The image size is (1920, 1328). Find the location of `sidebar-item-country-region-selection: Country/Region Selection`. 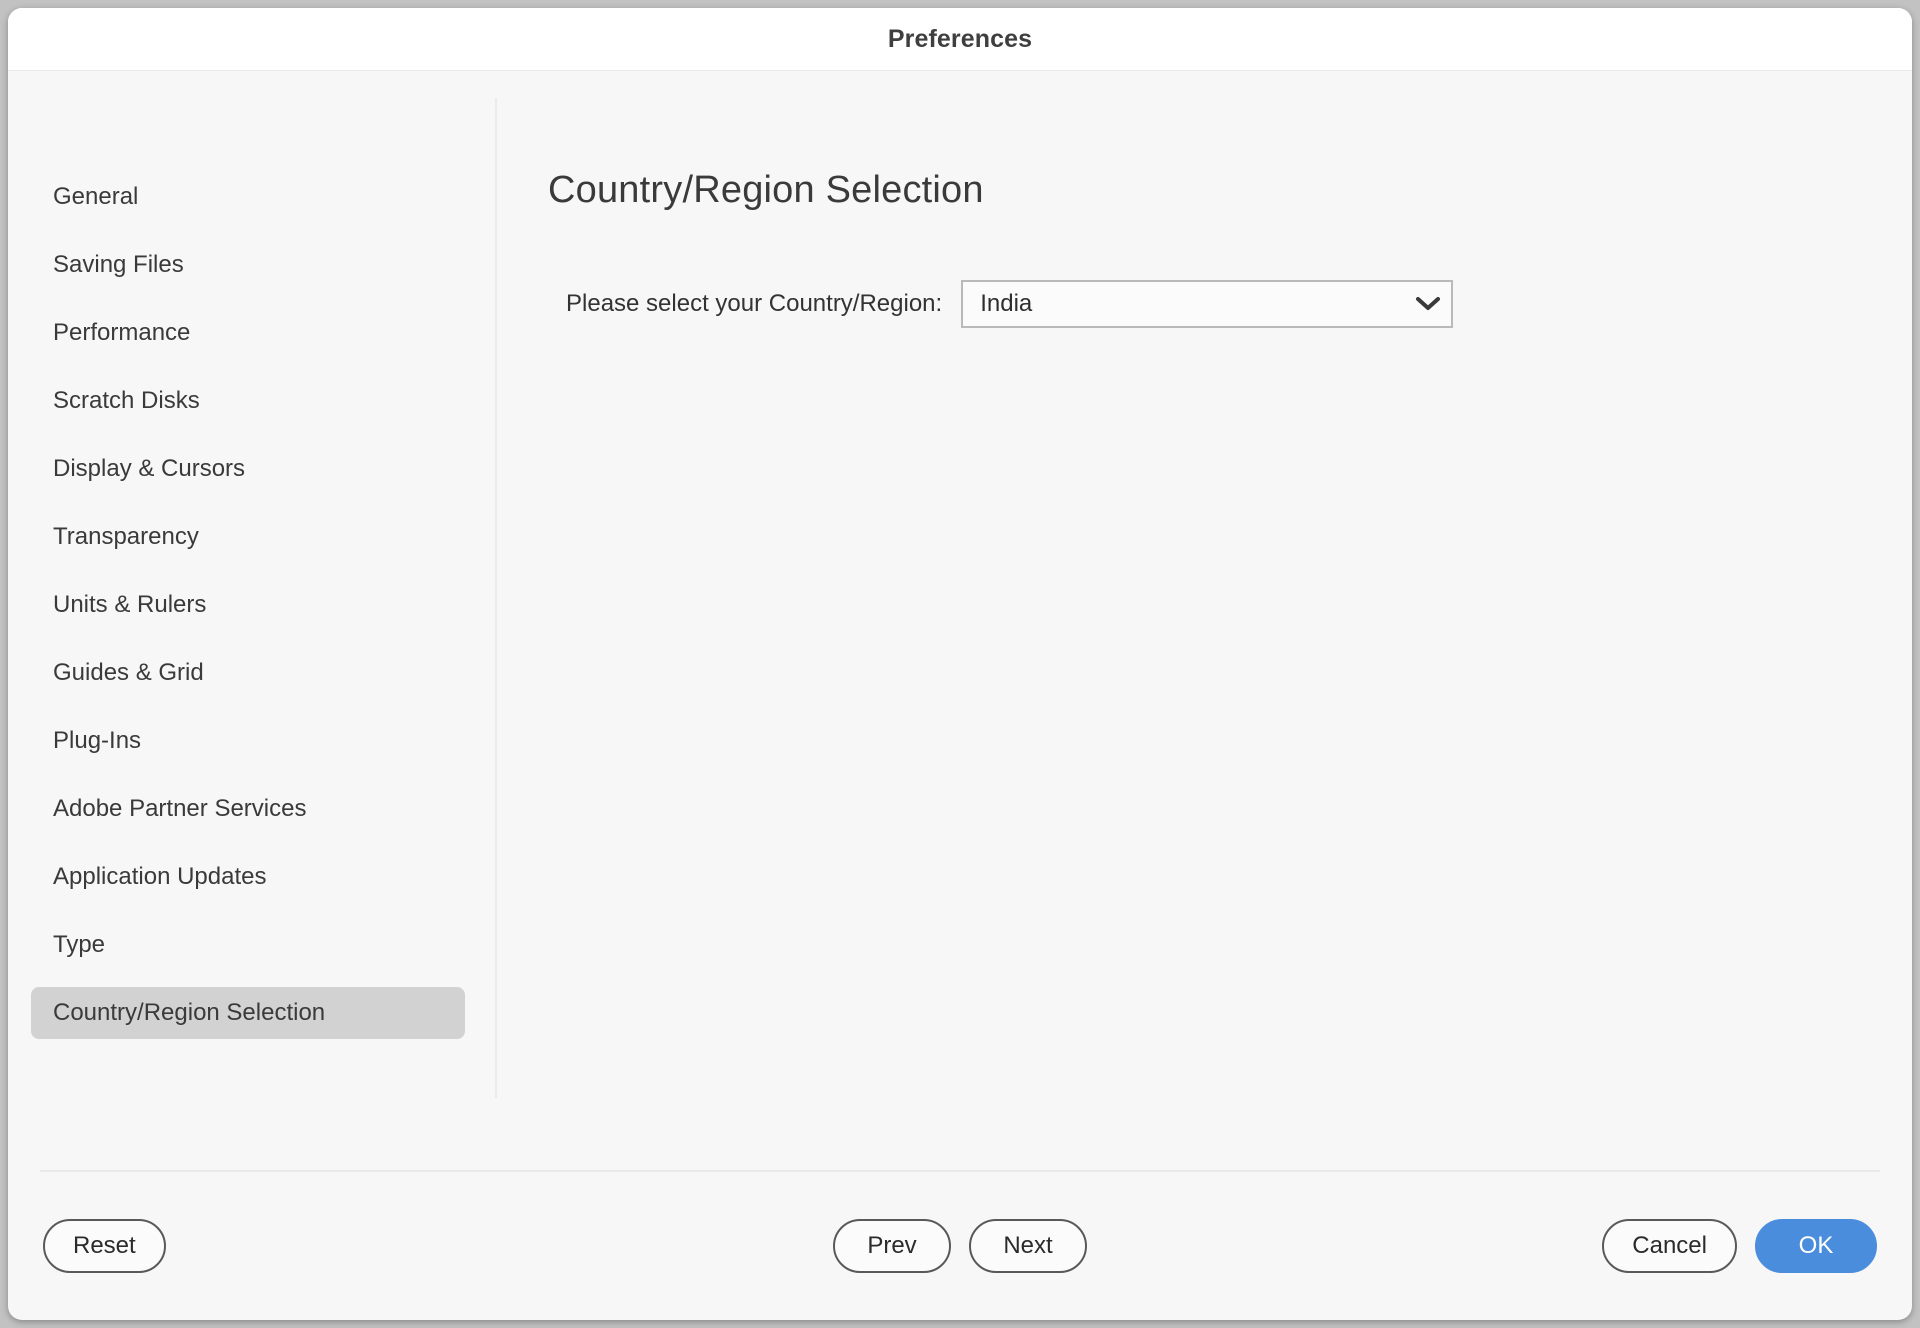

sidebar-item-country-region-selection: Country/Region Selection is located at coordinates (248, 1013).